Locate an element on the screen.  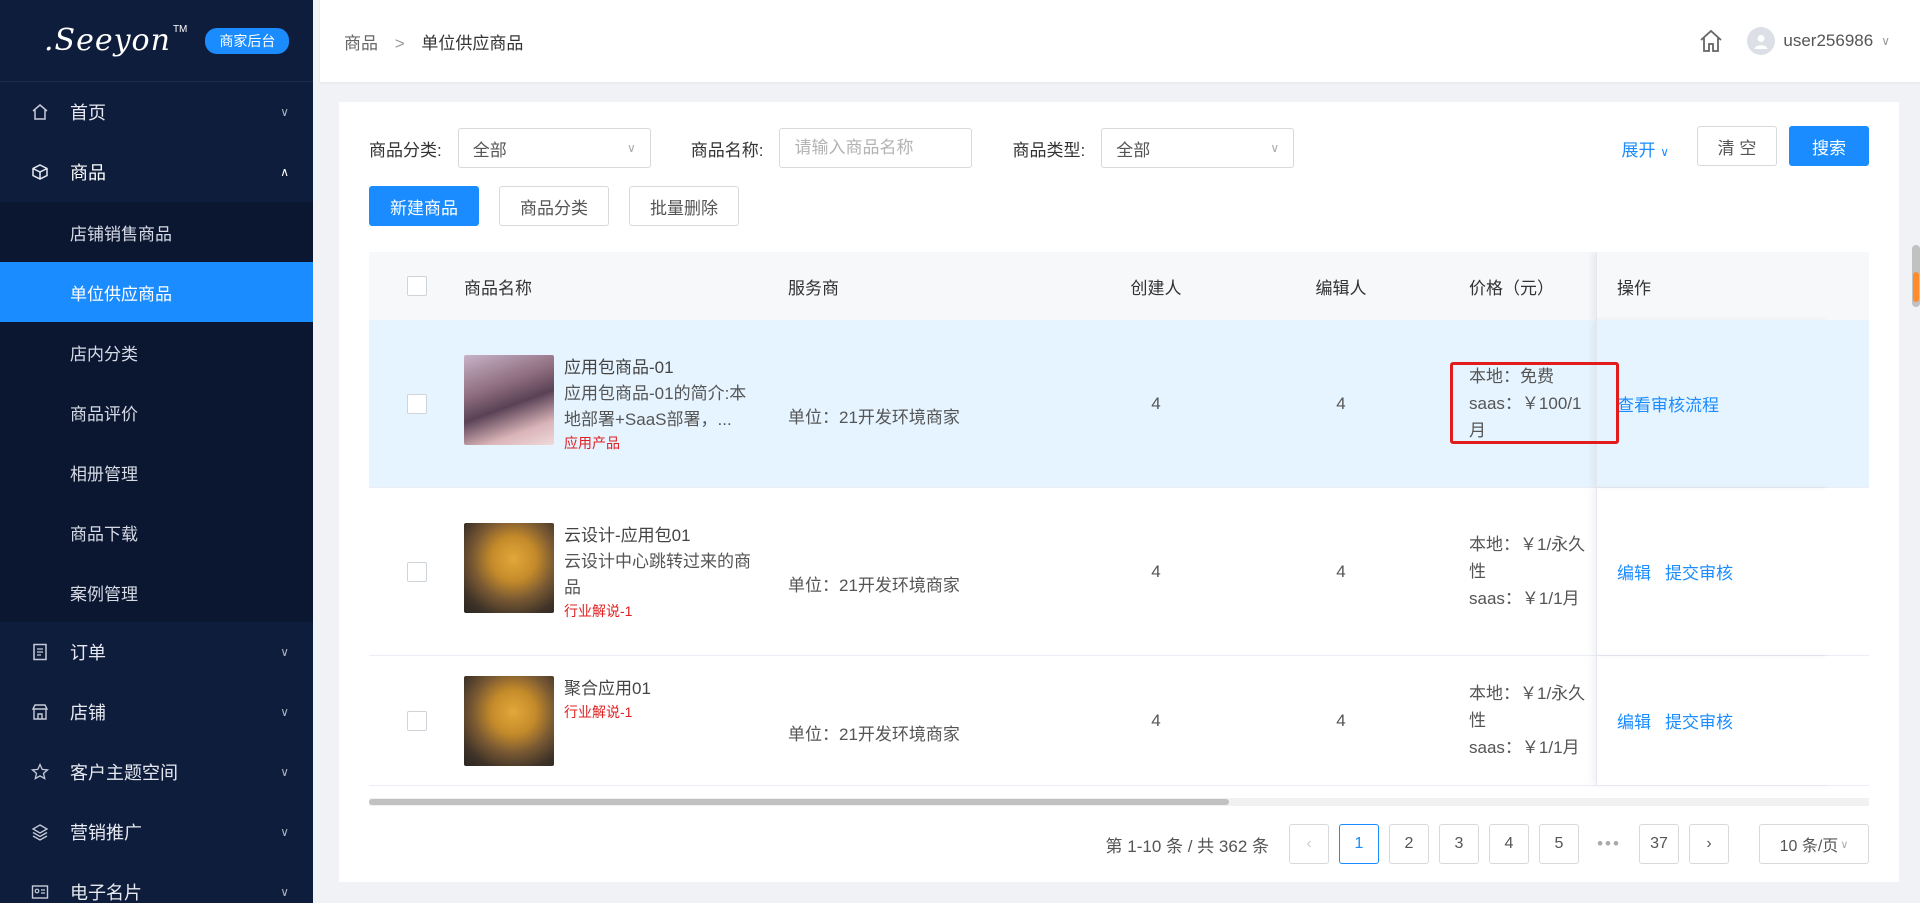
search-button: 搜索 is located at coordinates (1829, 146).